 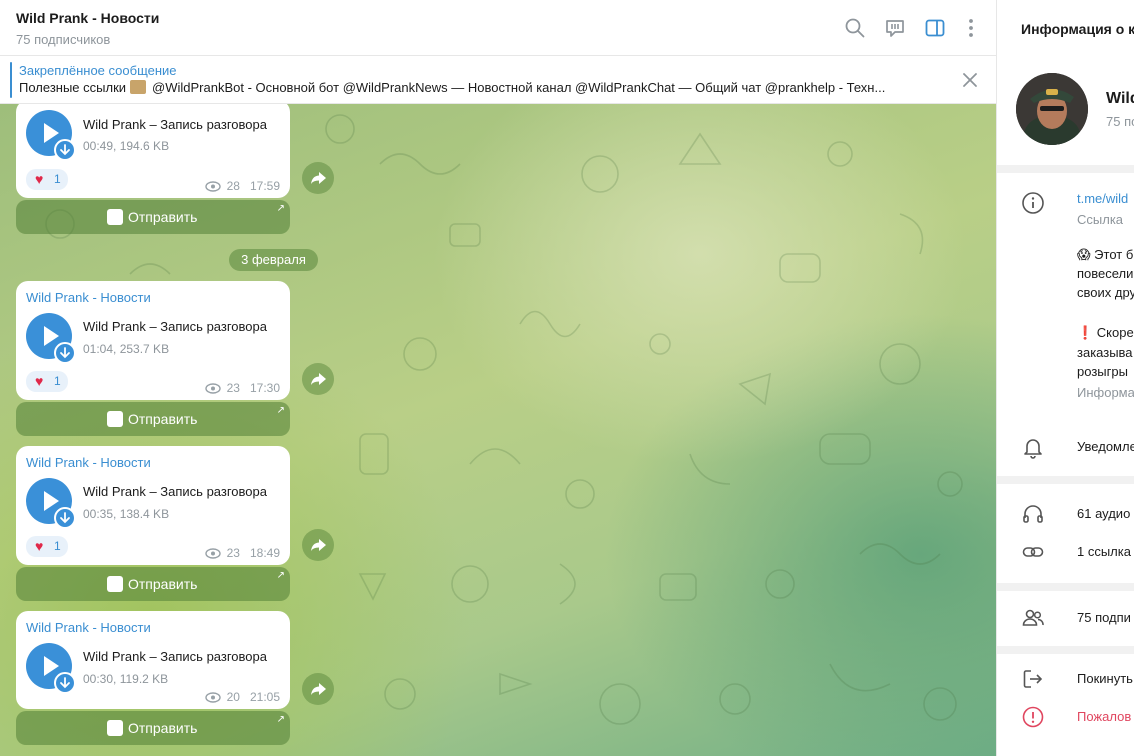 What do you see at coordinates (1104, 617) in the screenshot?
I see `subscribers-link: 75 подпи` at bounding box center [1104, 617].